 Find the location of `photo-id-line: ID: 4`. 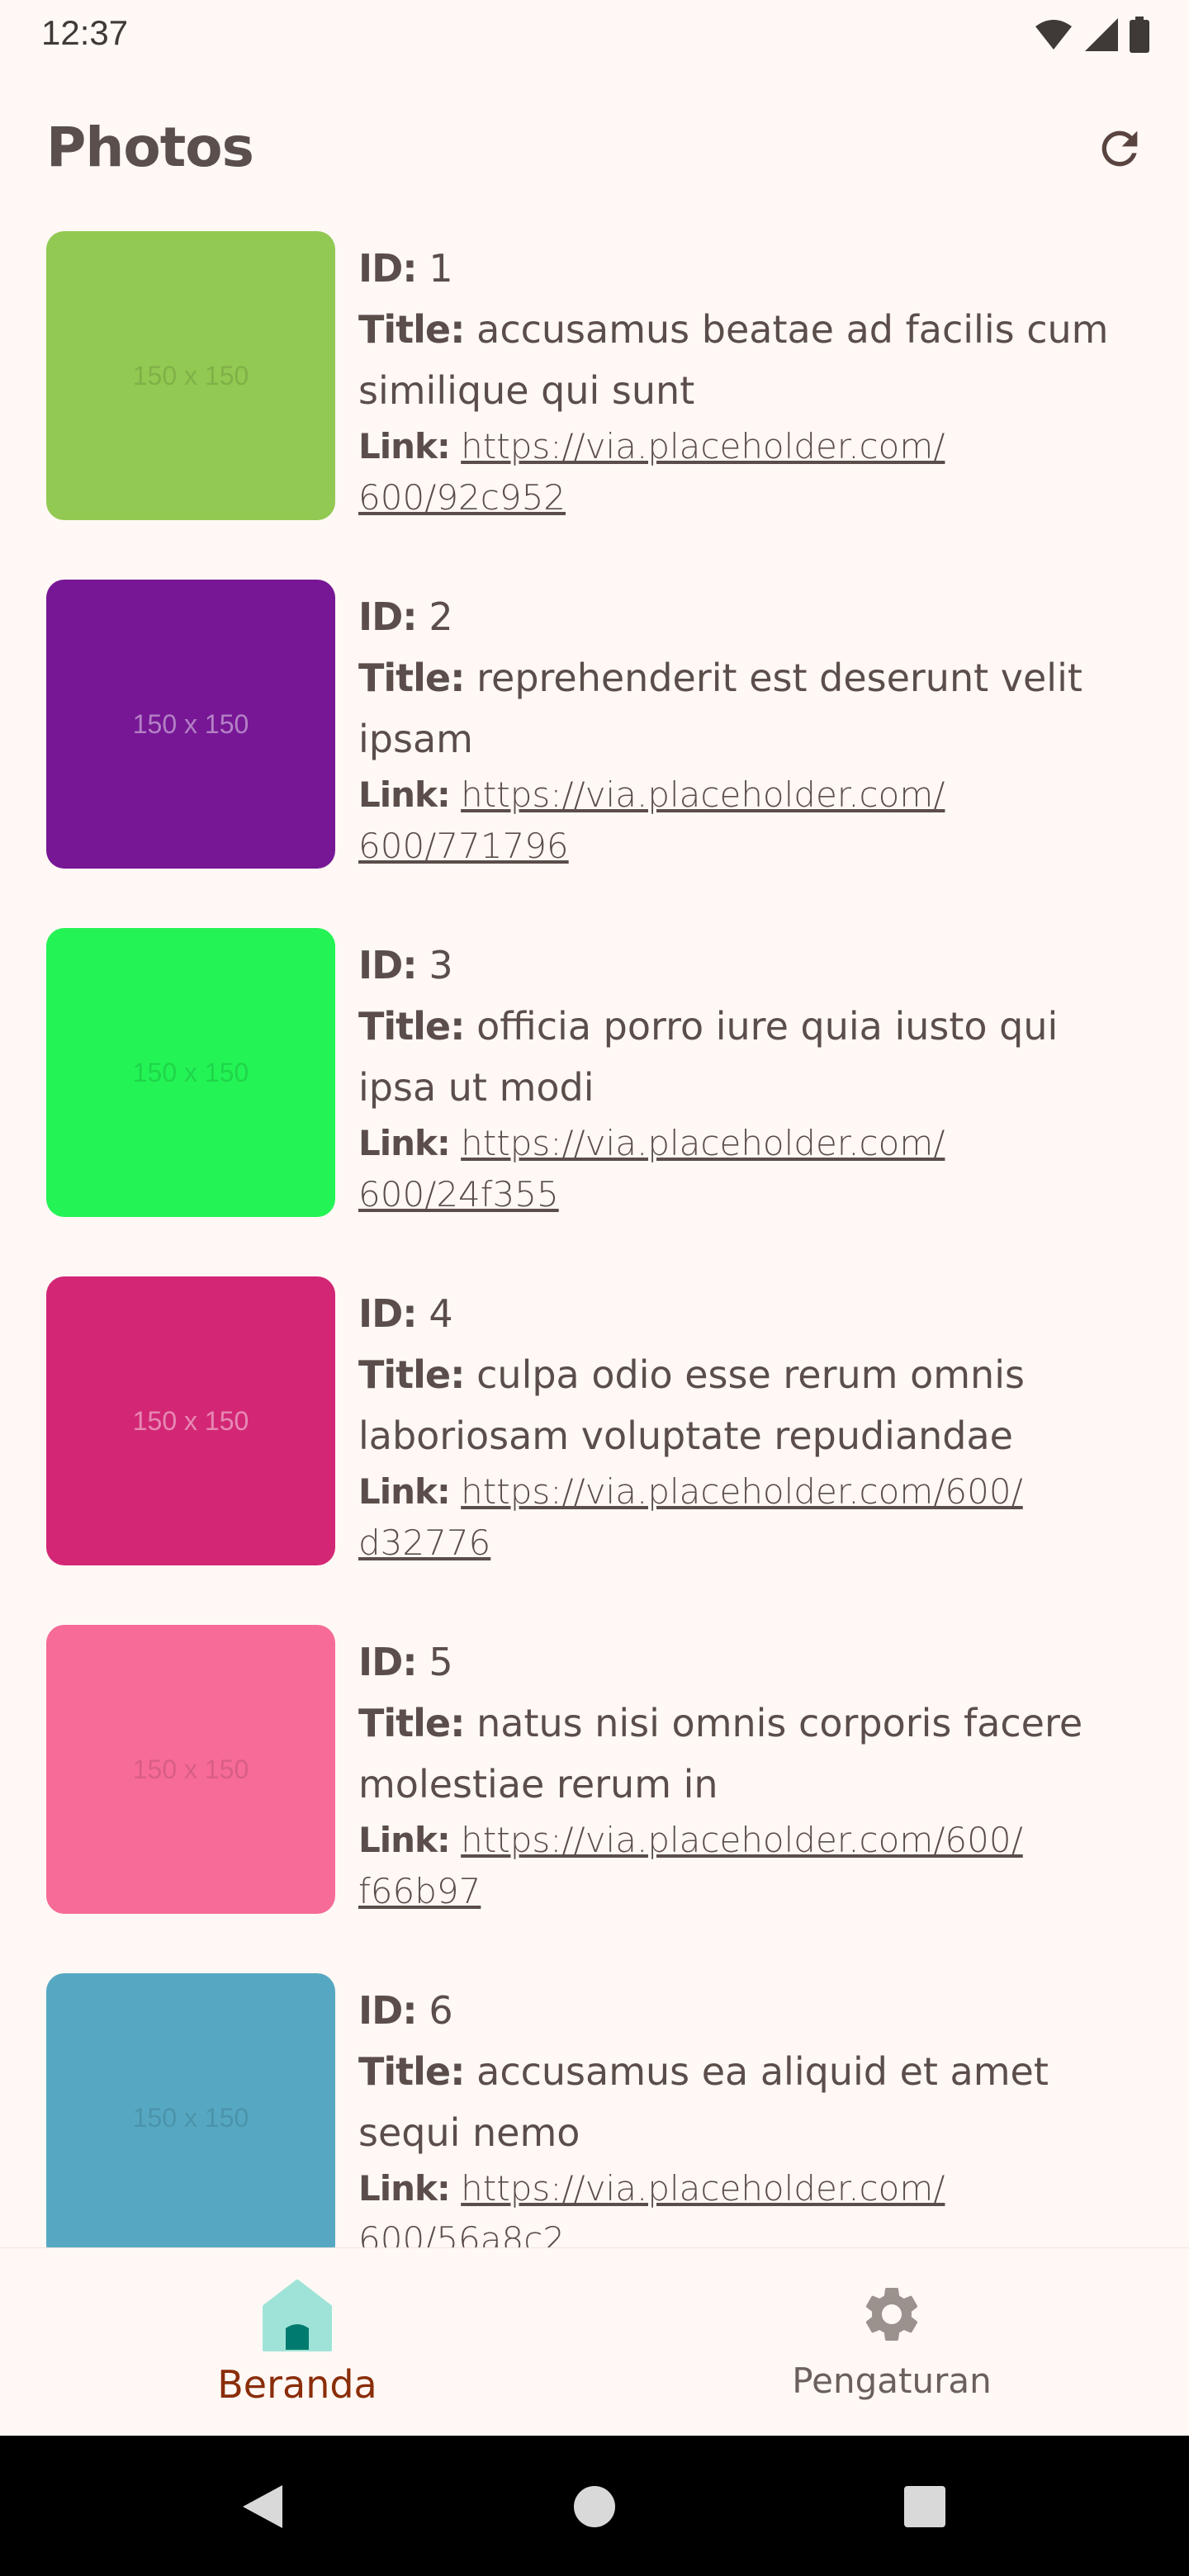

photo-id-line: ID: 4 is located at coordinates (742, 1313).